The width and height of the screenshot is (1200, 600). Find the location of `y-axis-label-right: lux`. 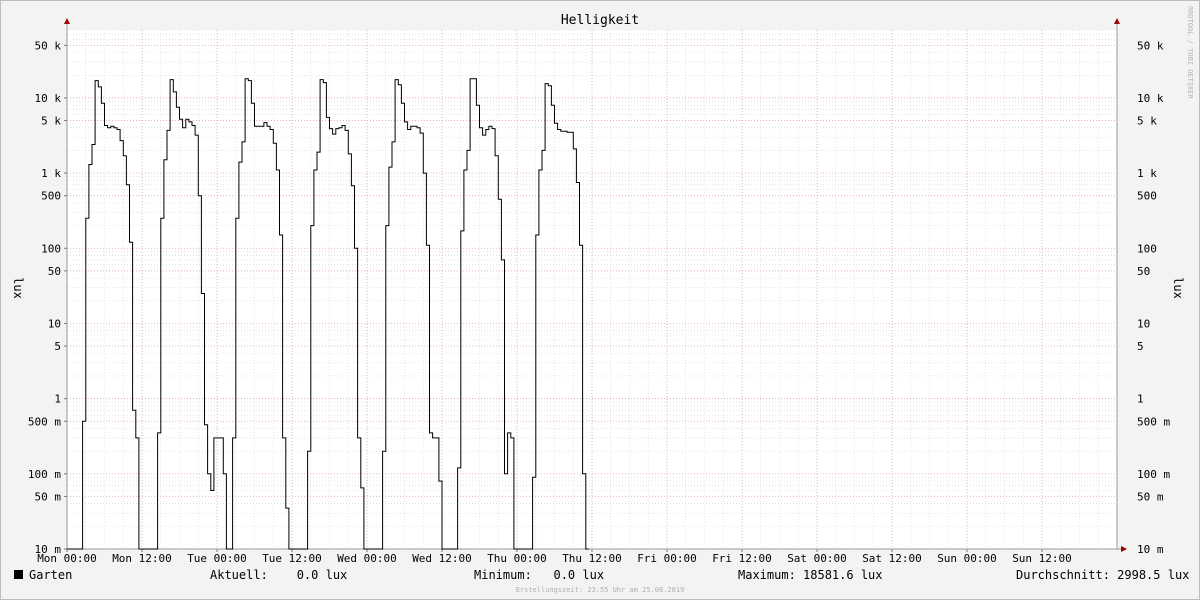

y-axis-label-right: lux is located at coordinates (1178, 288).